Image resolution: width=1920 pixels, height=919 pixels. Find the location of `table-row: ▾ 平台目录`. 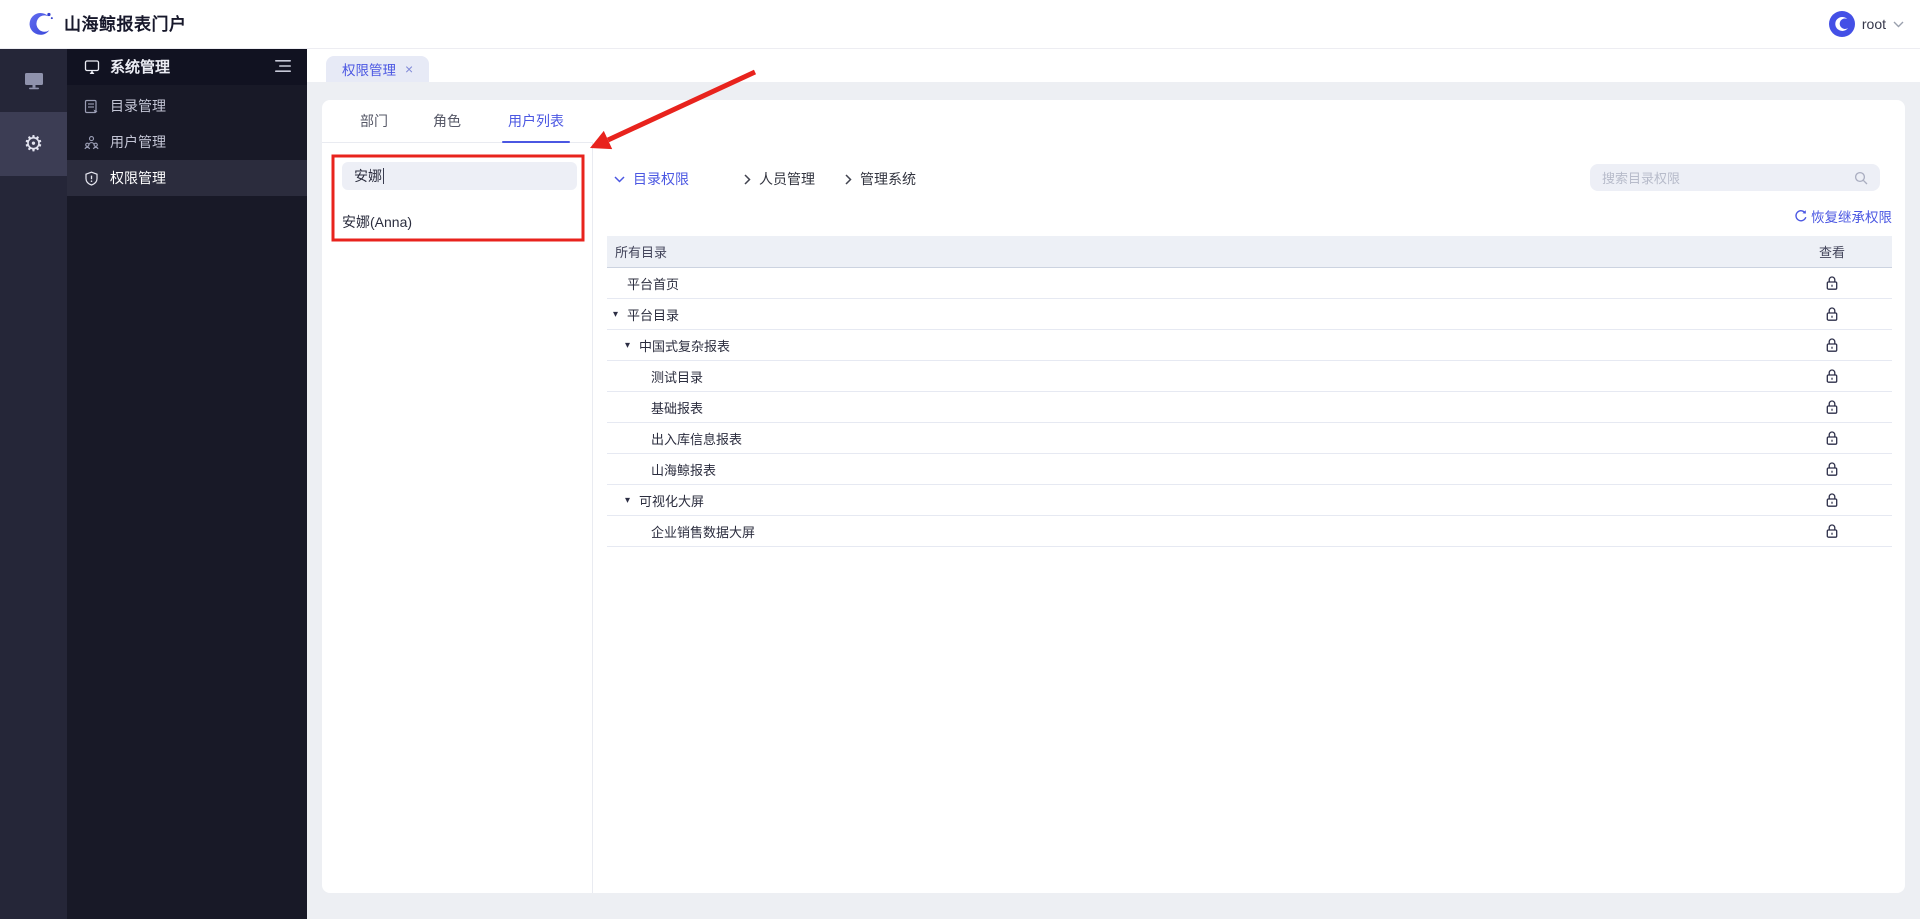

table-row: ▾ 平台目录 is located at coordinates (1249, 314).